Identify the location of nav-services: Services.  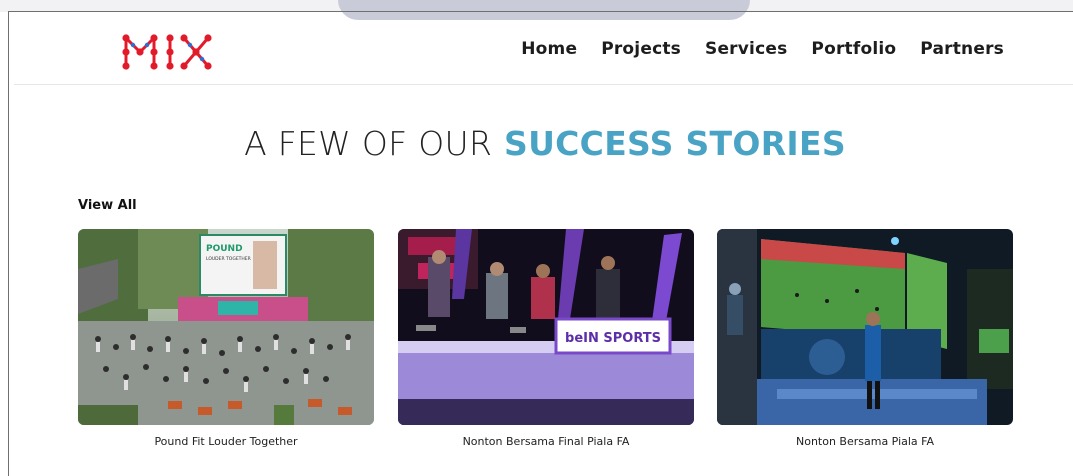
(746, 49).